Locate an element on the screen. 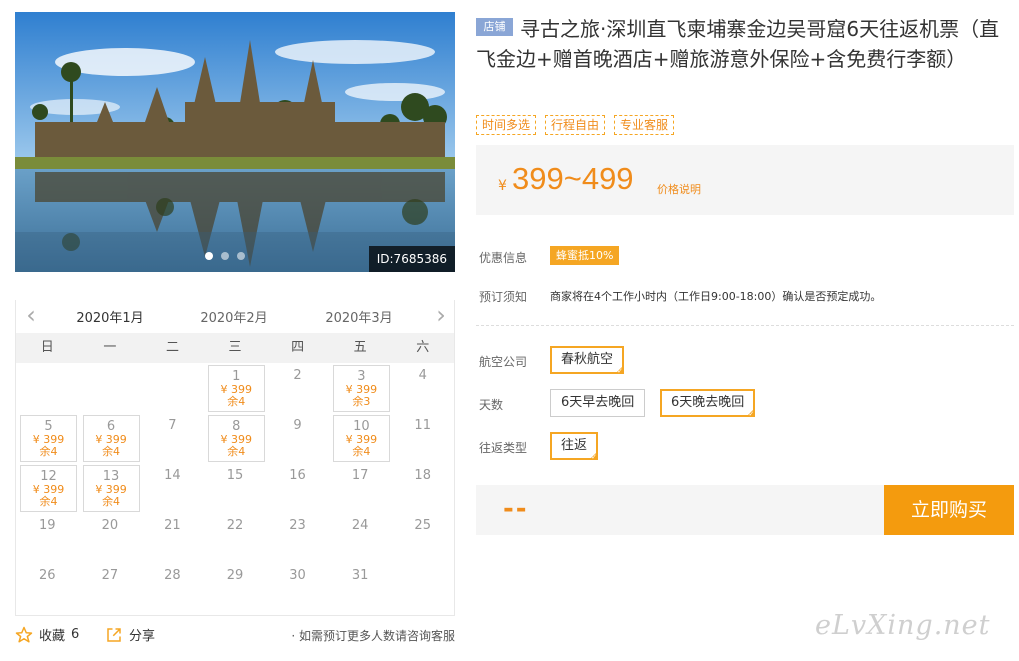  calendar-day: 3 ¥ 399 余3 is located at coordinates (360, 388).